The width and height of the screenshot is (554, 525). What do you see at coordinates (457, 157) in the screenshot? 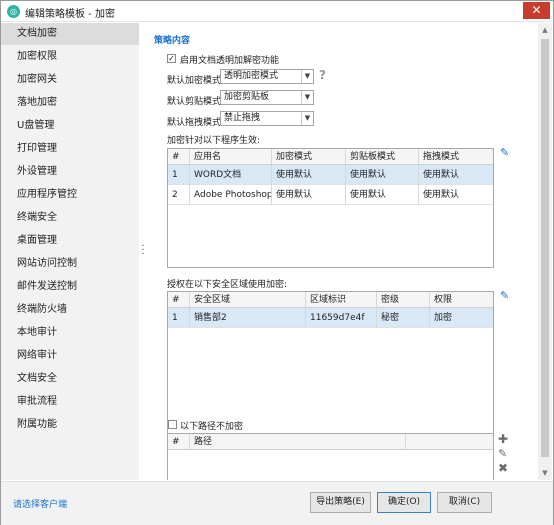
I see `column-header: 拖拽模式` at bounding box center [457, 157].